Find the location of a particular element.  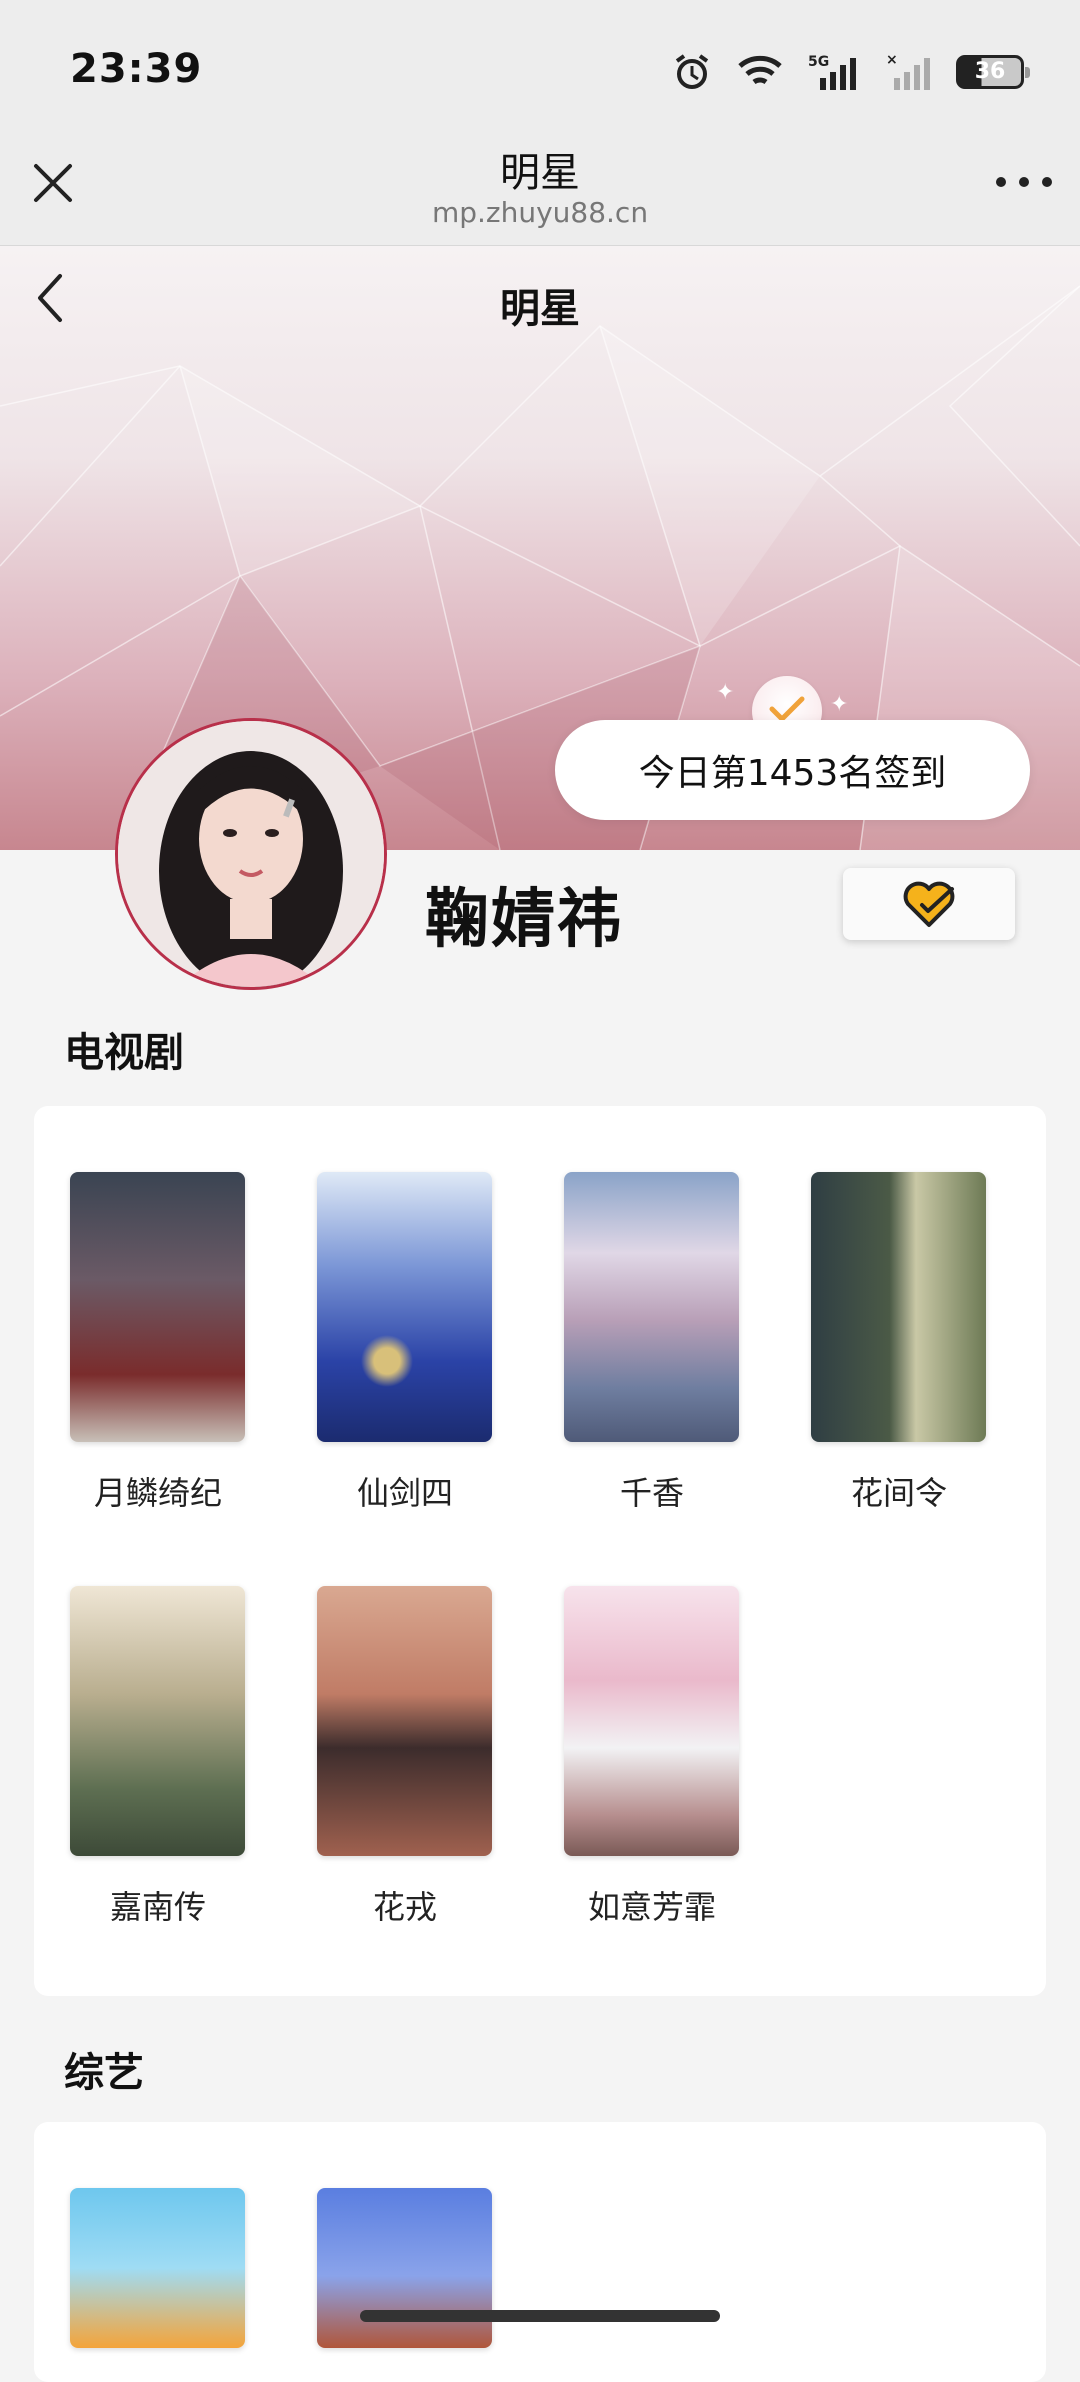

page-title: 明星 is located at coordinates (540, 309).